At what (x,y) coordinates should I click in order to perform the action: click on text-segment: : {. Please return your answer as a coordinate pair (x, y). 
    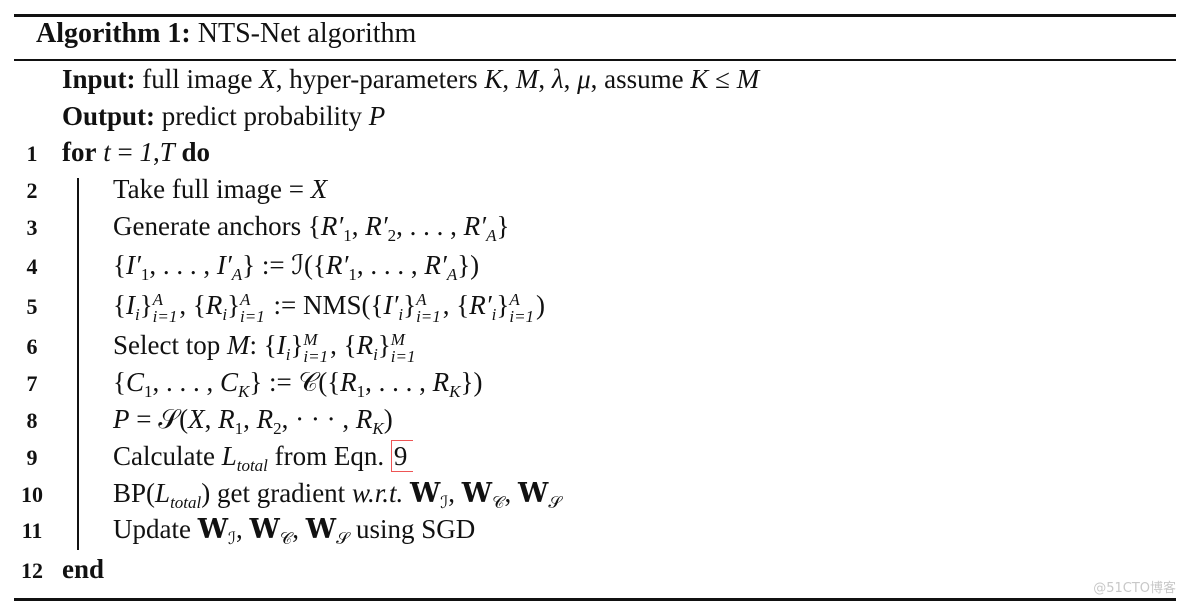
    Looking at the image, I should click on (263, 345).